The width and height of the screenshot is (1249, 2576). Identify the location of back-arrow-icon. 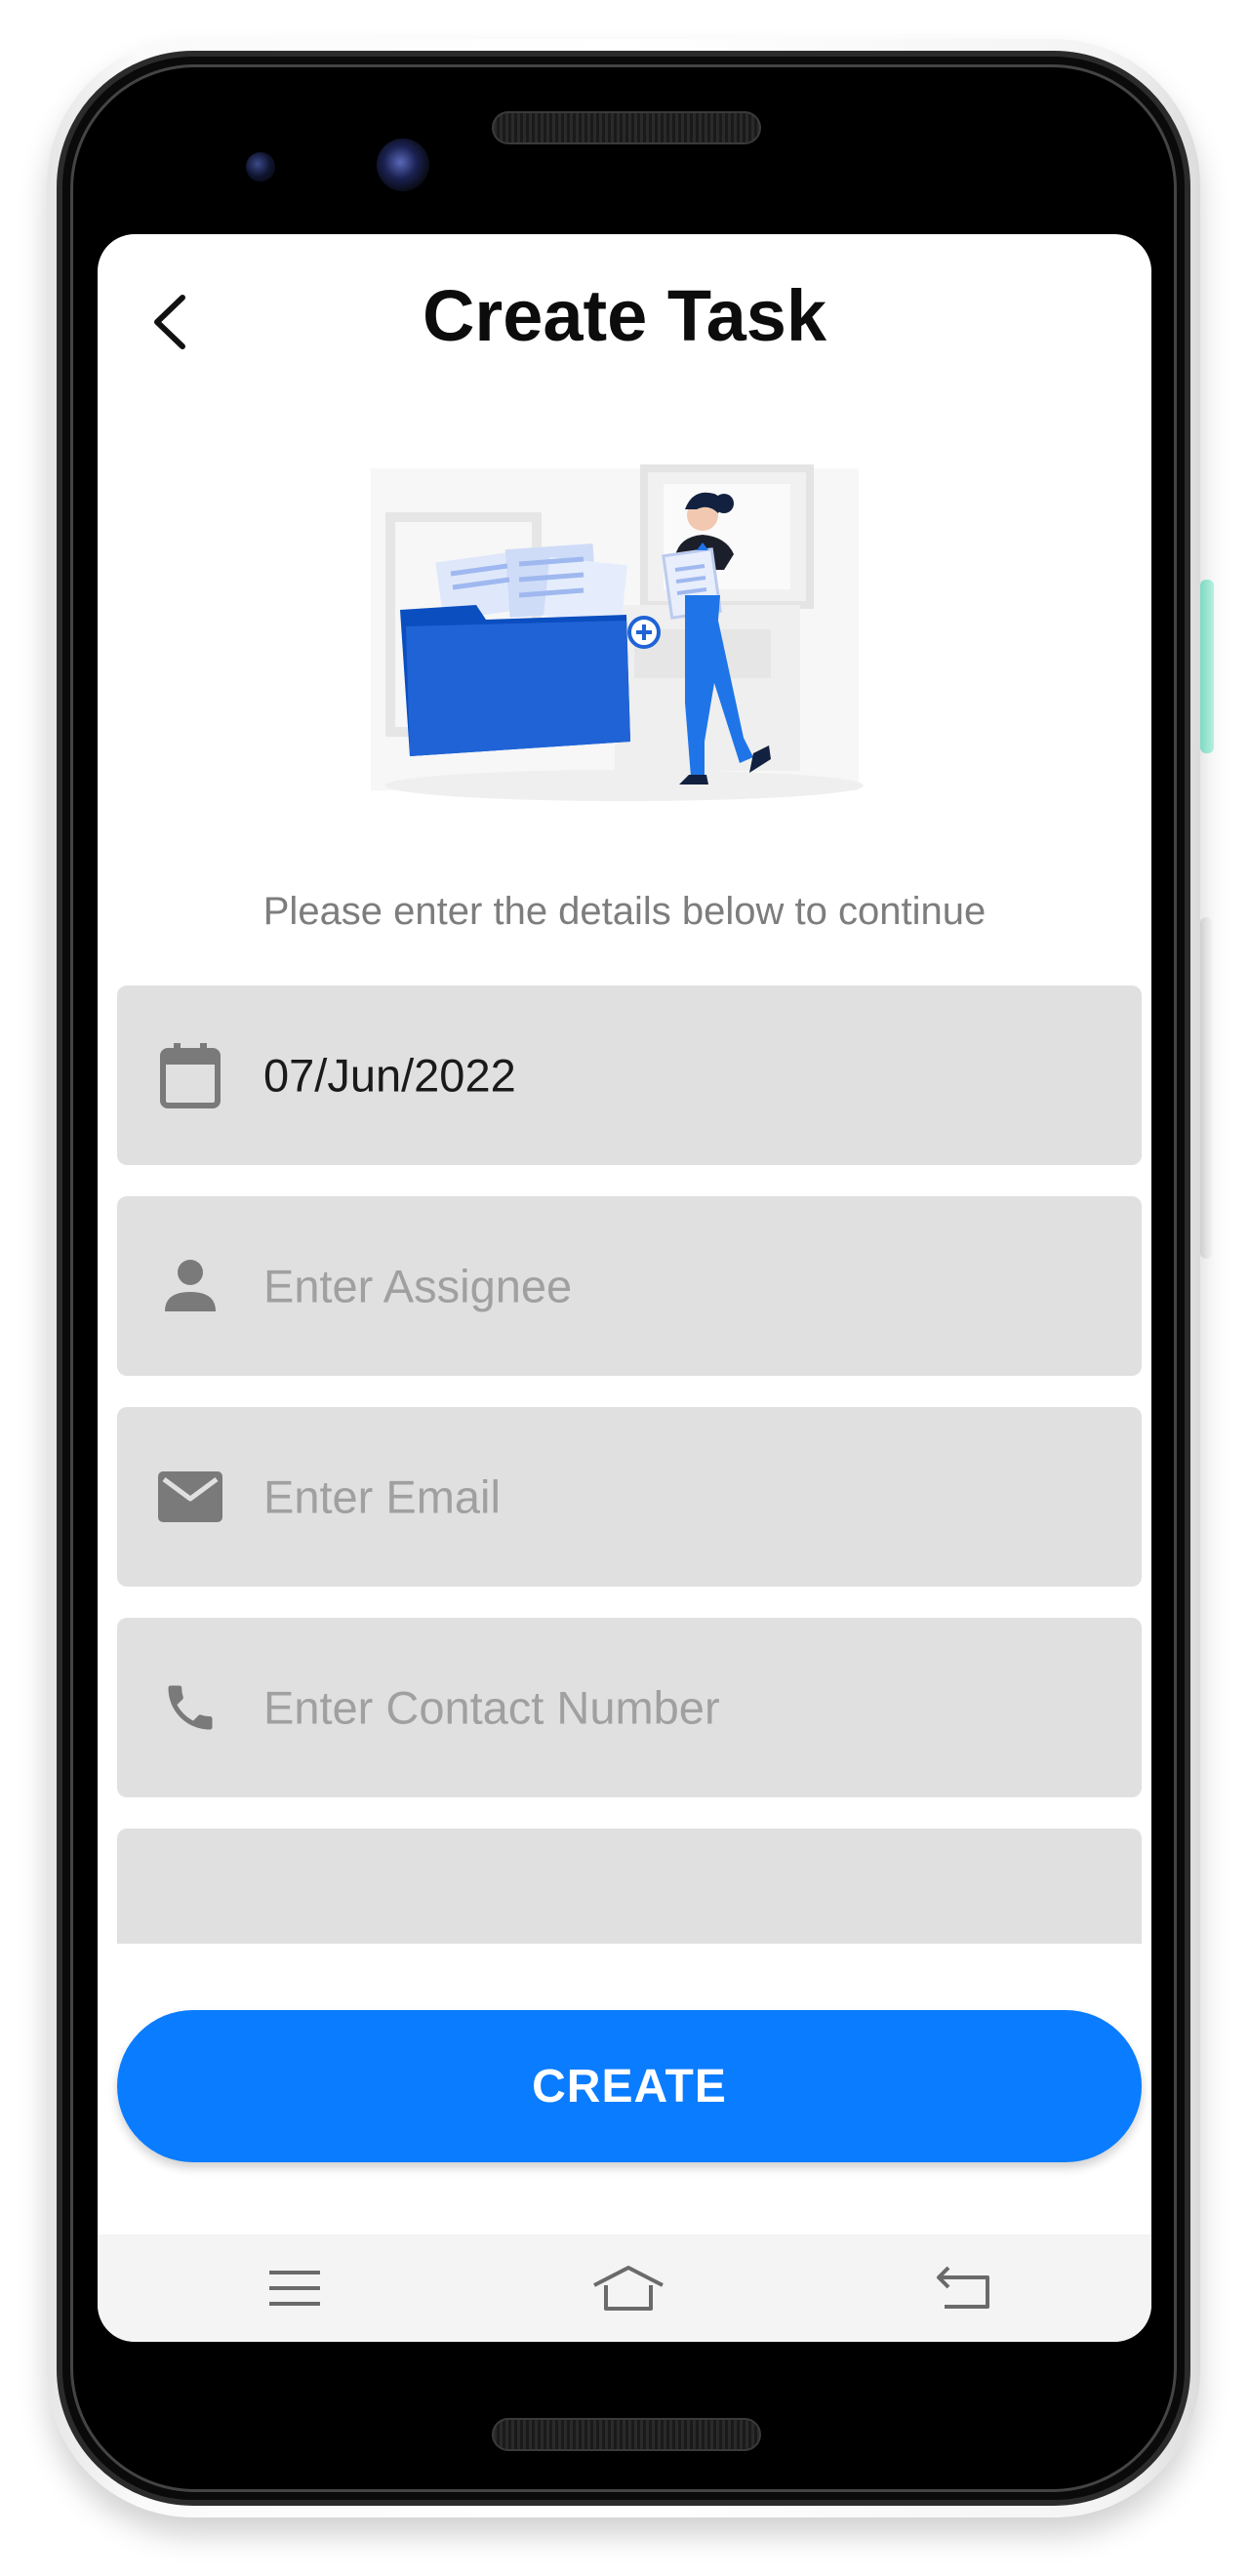
(963, 2287).